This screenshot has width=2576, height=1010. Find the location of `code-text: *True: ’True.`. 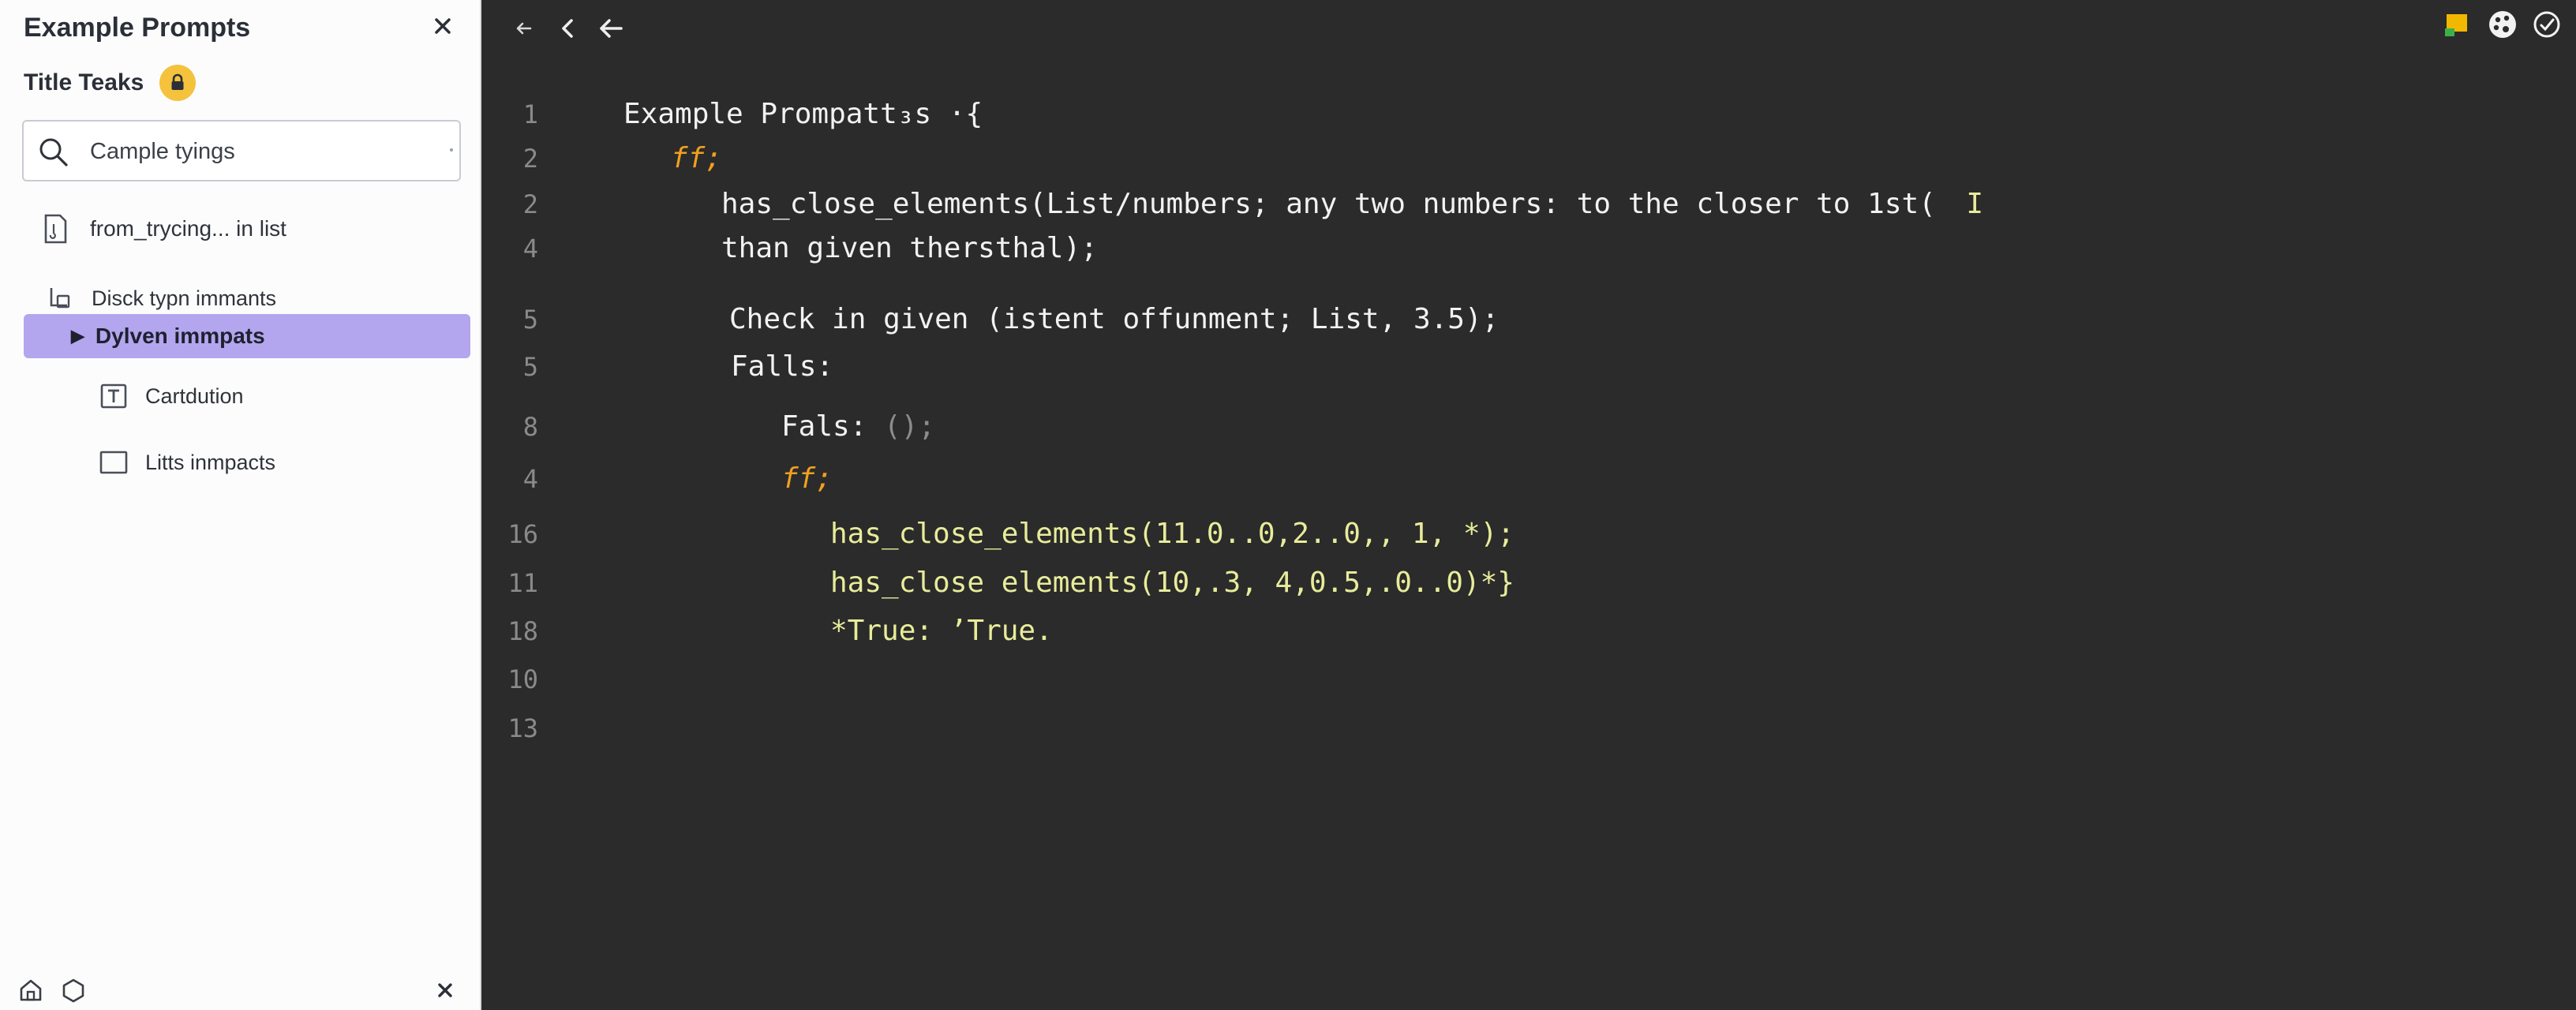

code-text: *True: ’True. is located at coordinates (941, 631).